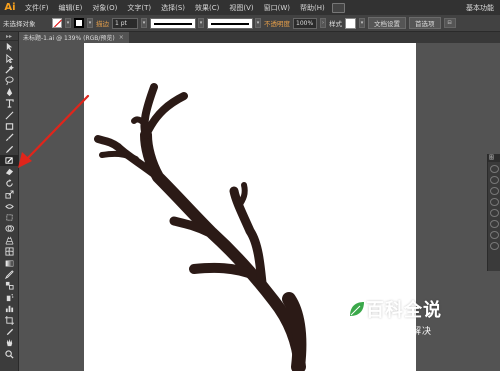  What do you see at coordinates (173, 8) in the screenshot?
I see `menu-select: 选择(S)` at bounding box center [173, 8].